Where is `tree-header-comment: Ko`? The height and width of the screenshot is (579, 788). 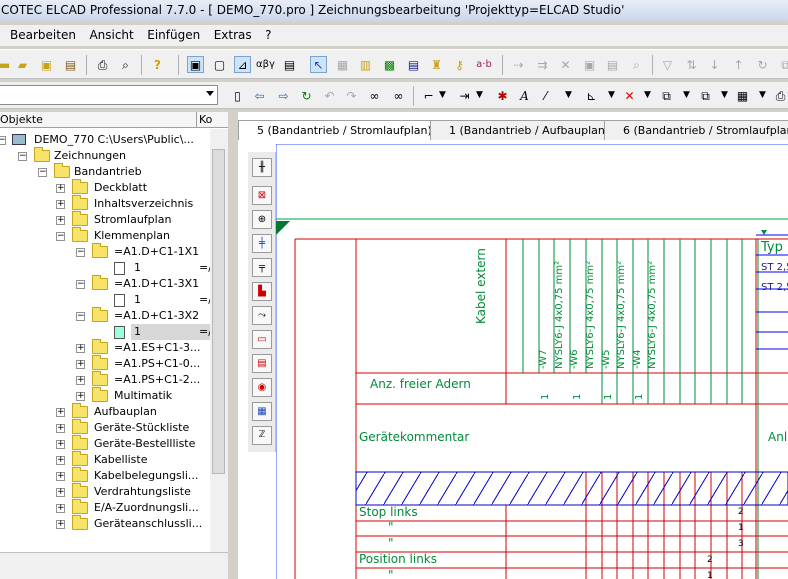 tree-header-comment: Ko is located at coordinates (204, 120).